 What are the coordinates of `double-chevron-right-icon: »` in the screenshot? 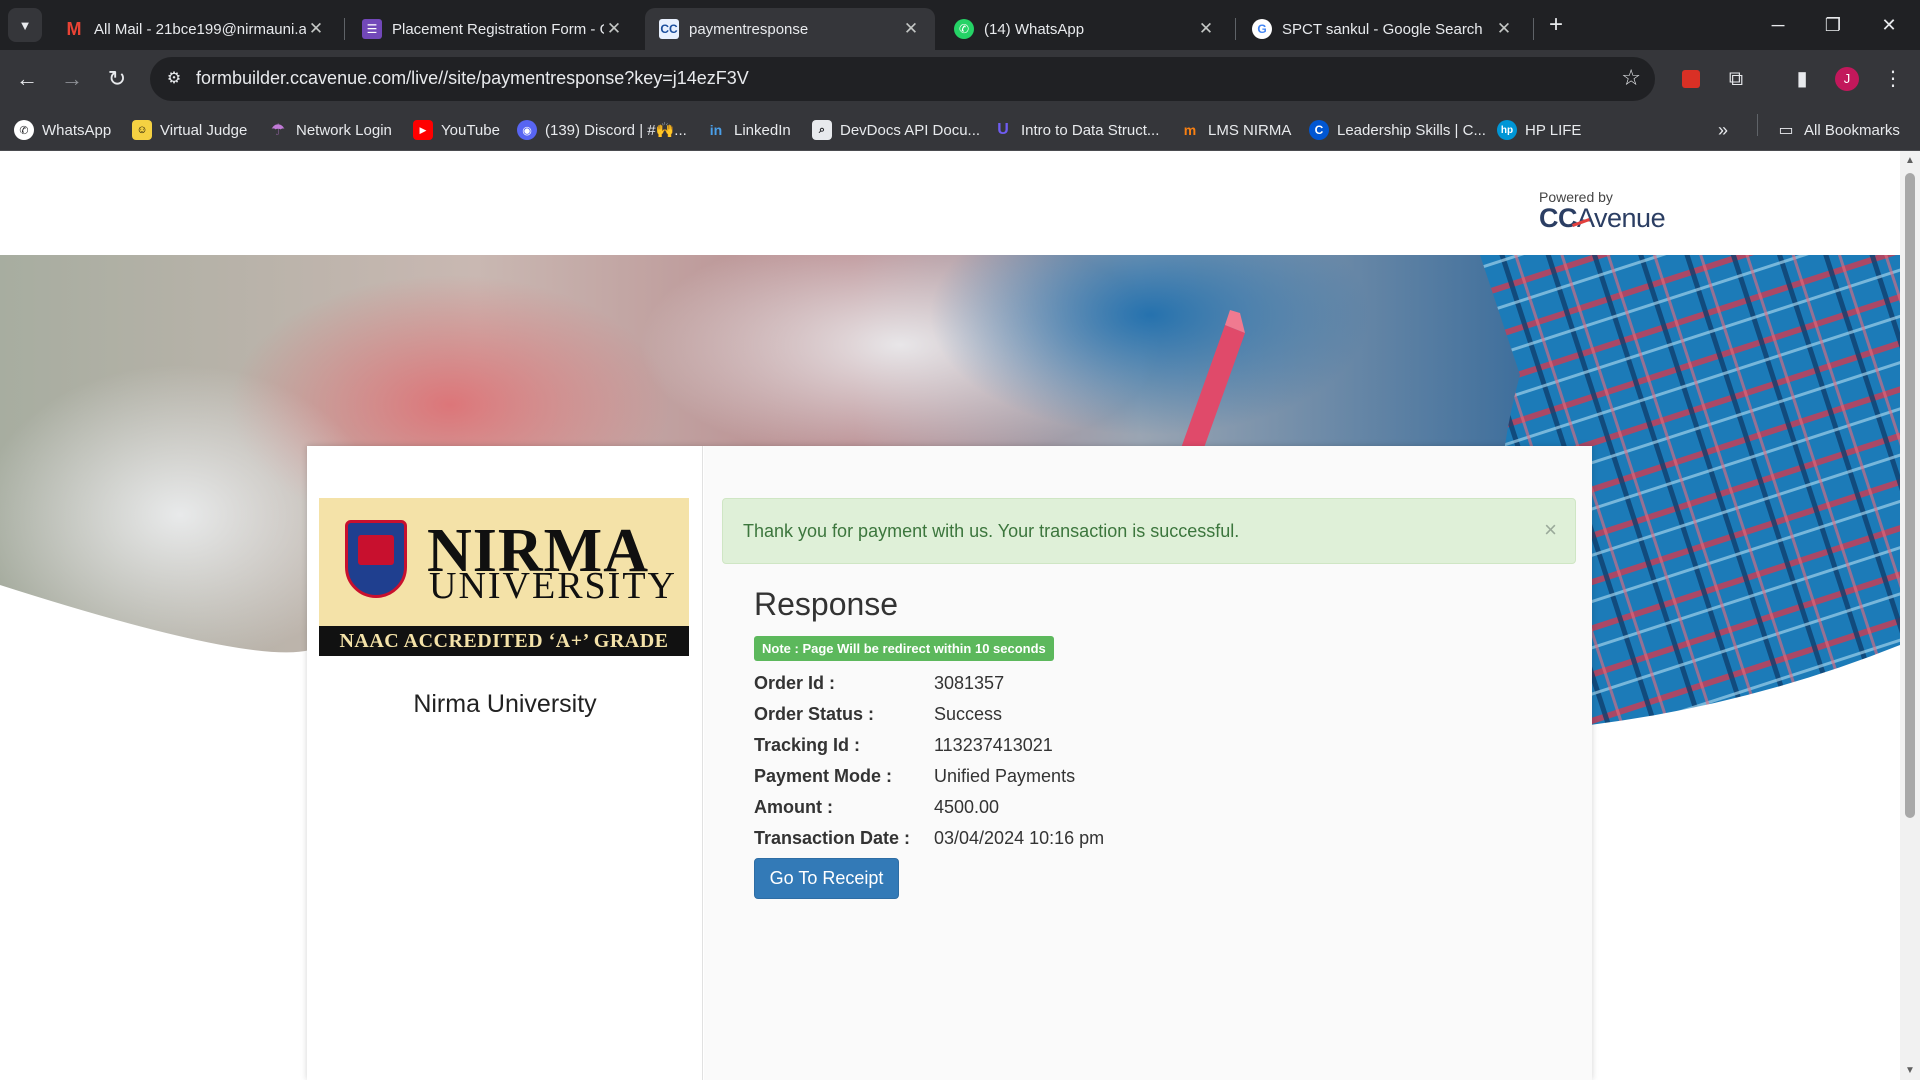 It's located at (1723, 129).